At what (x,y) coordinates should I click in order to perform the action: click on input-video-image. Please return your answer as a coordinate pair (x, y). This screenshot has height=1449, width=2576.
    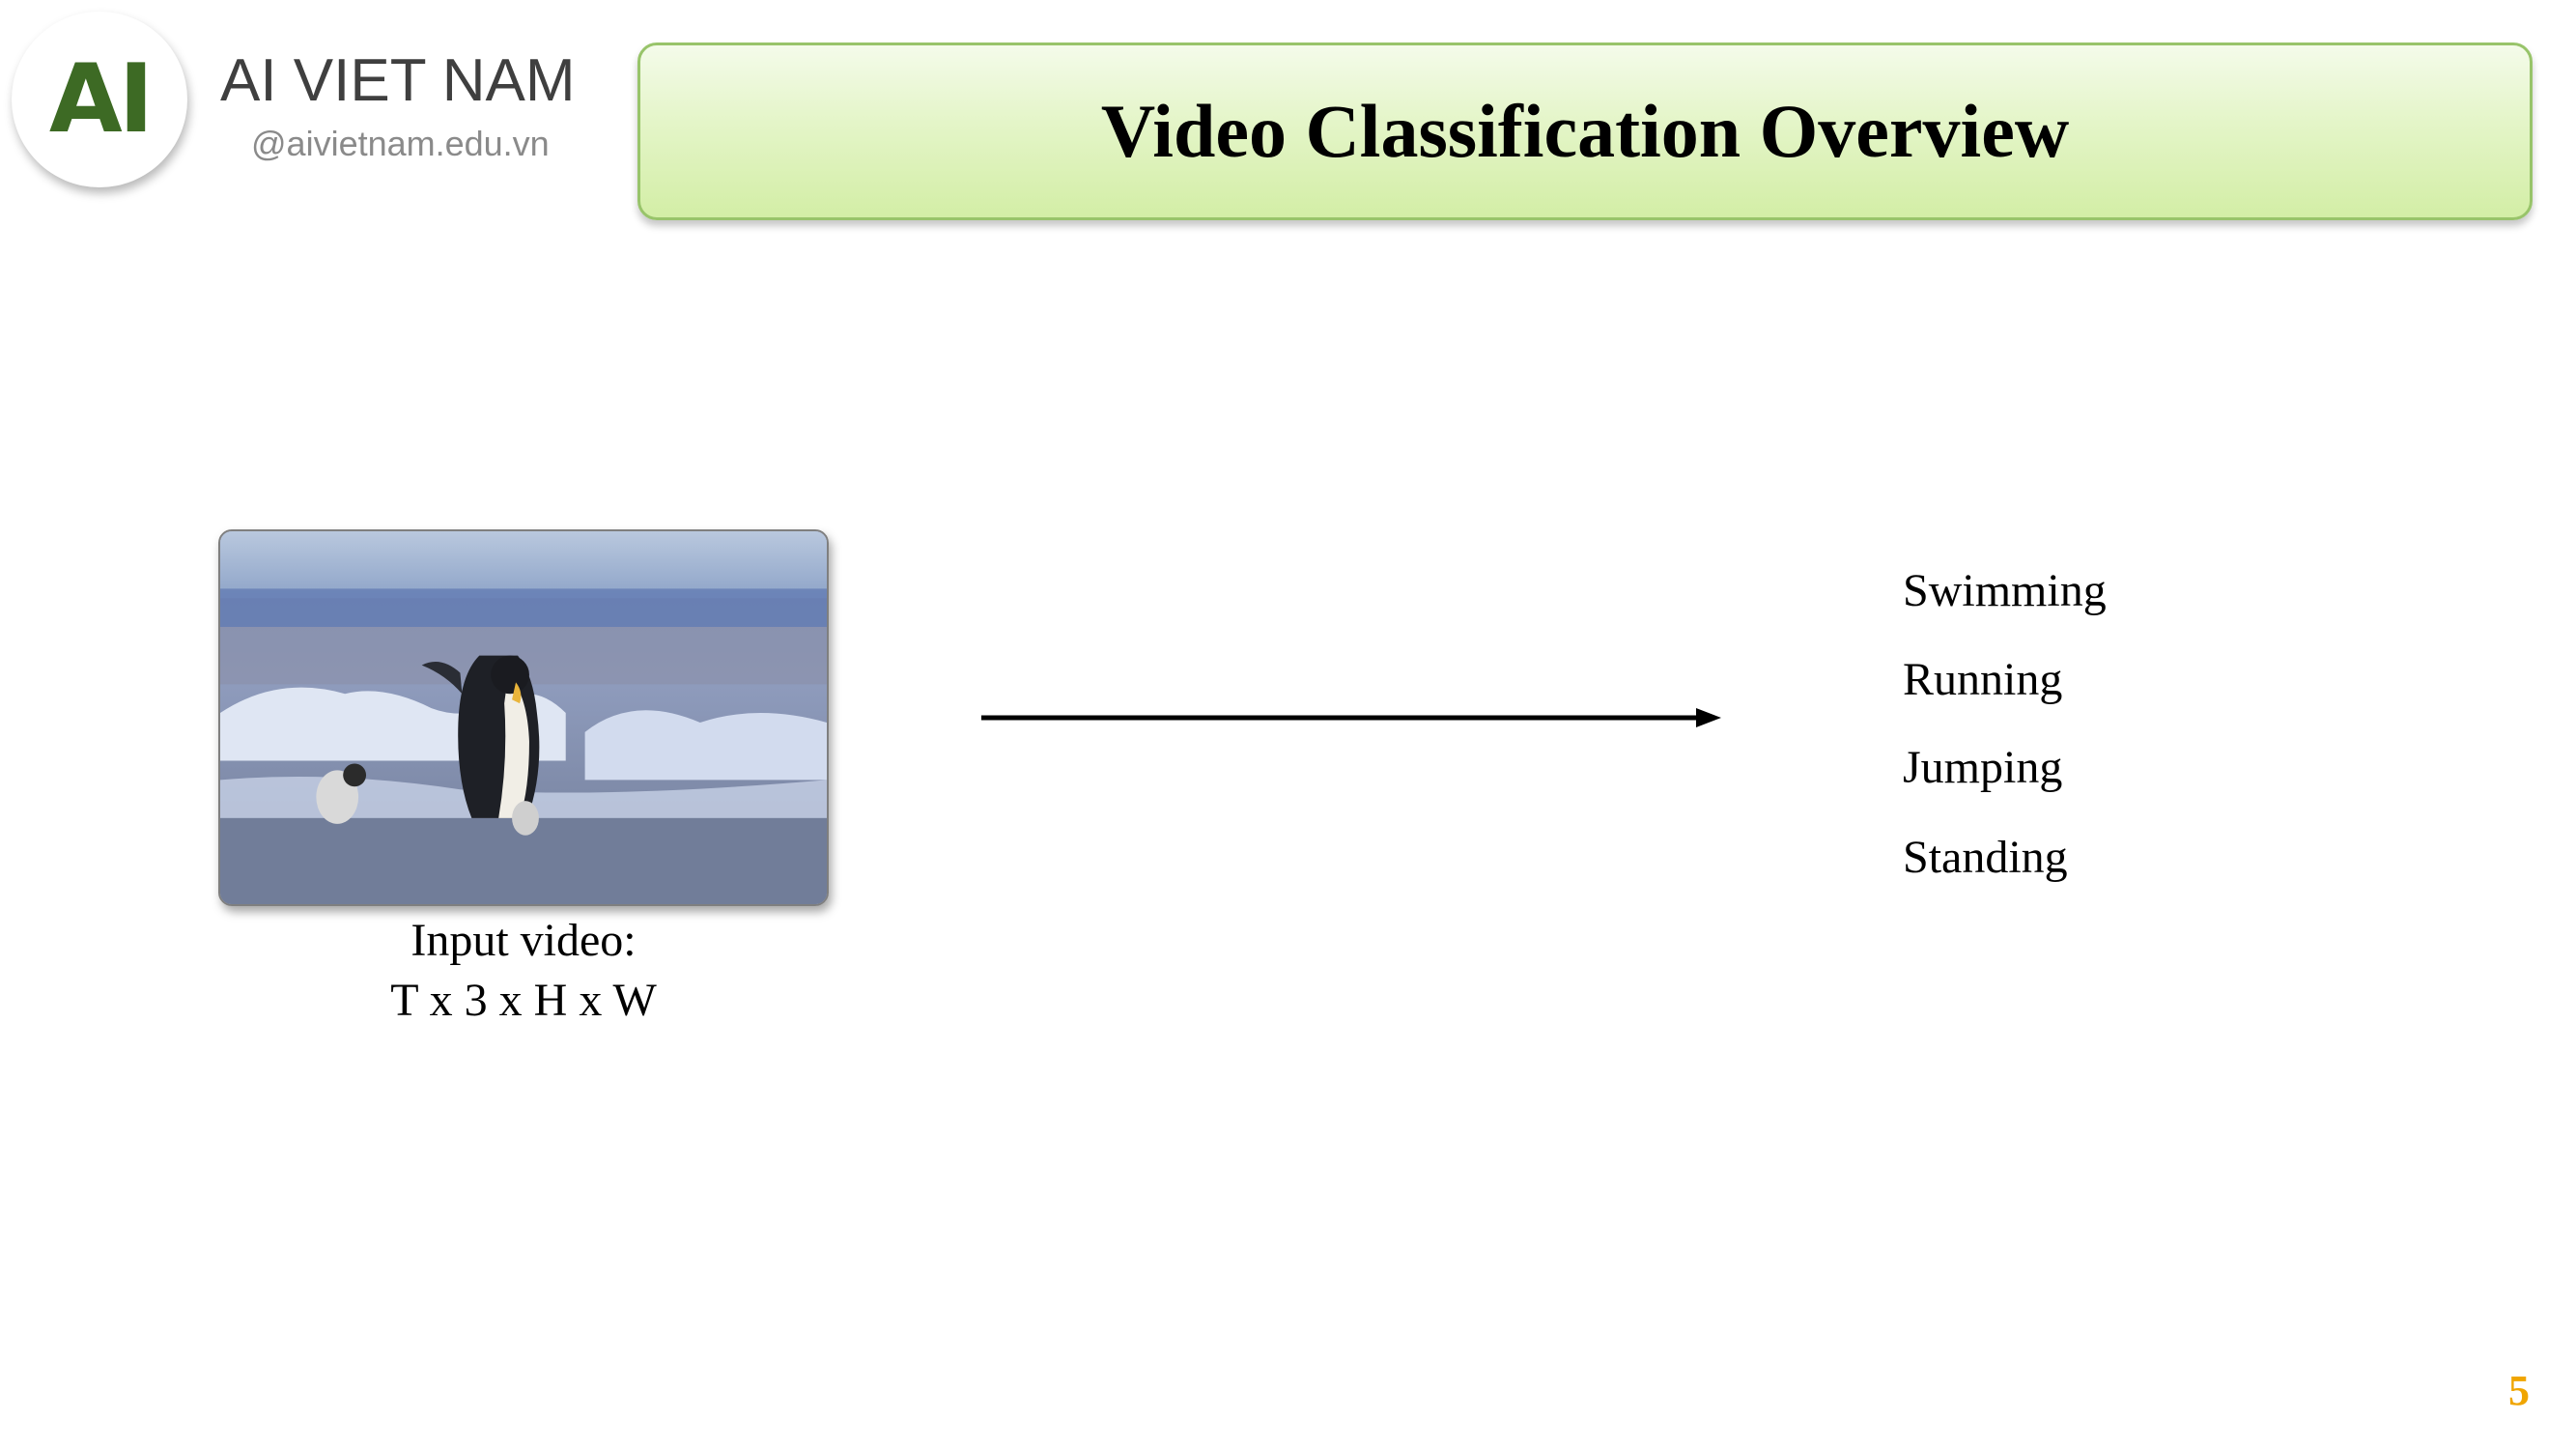
    Looking at the image, I should click on (523, 717).